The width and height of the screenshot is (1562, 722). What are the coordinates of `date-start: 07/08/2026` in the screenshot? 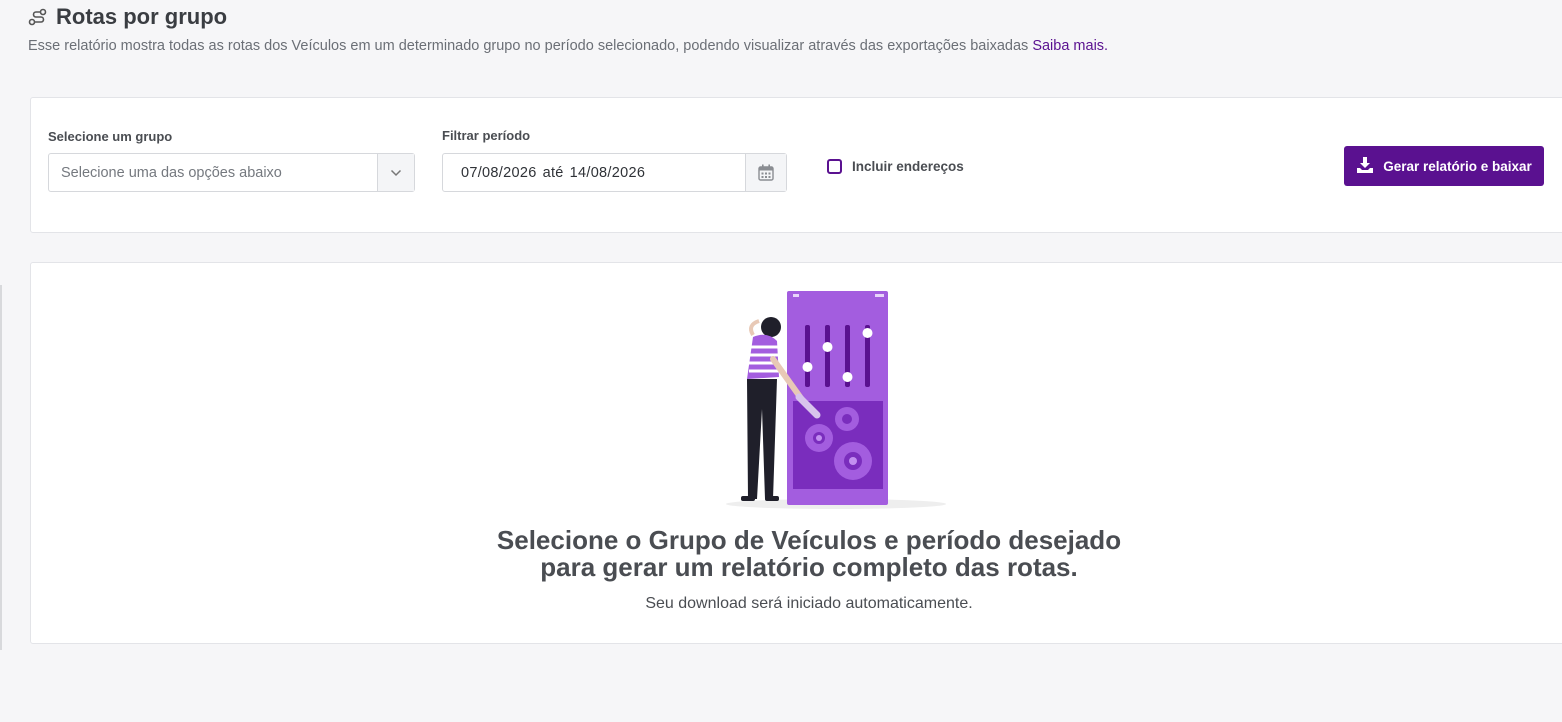 It's located at (499, 172).